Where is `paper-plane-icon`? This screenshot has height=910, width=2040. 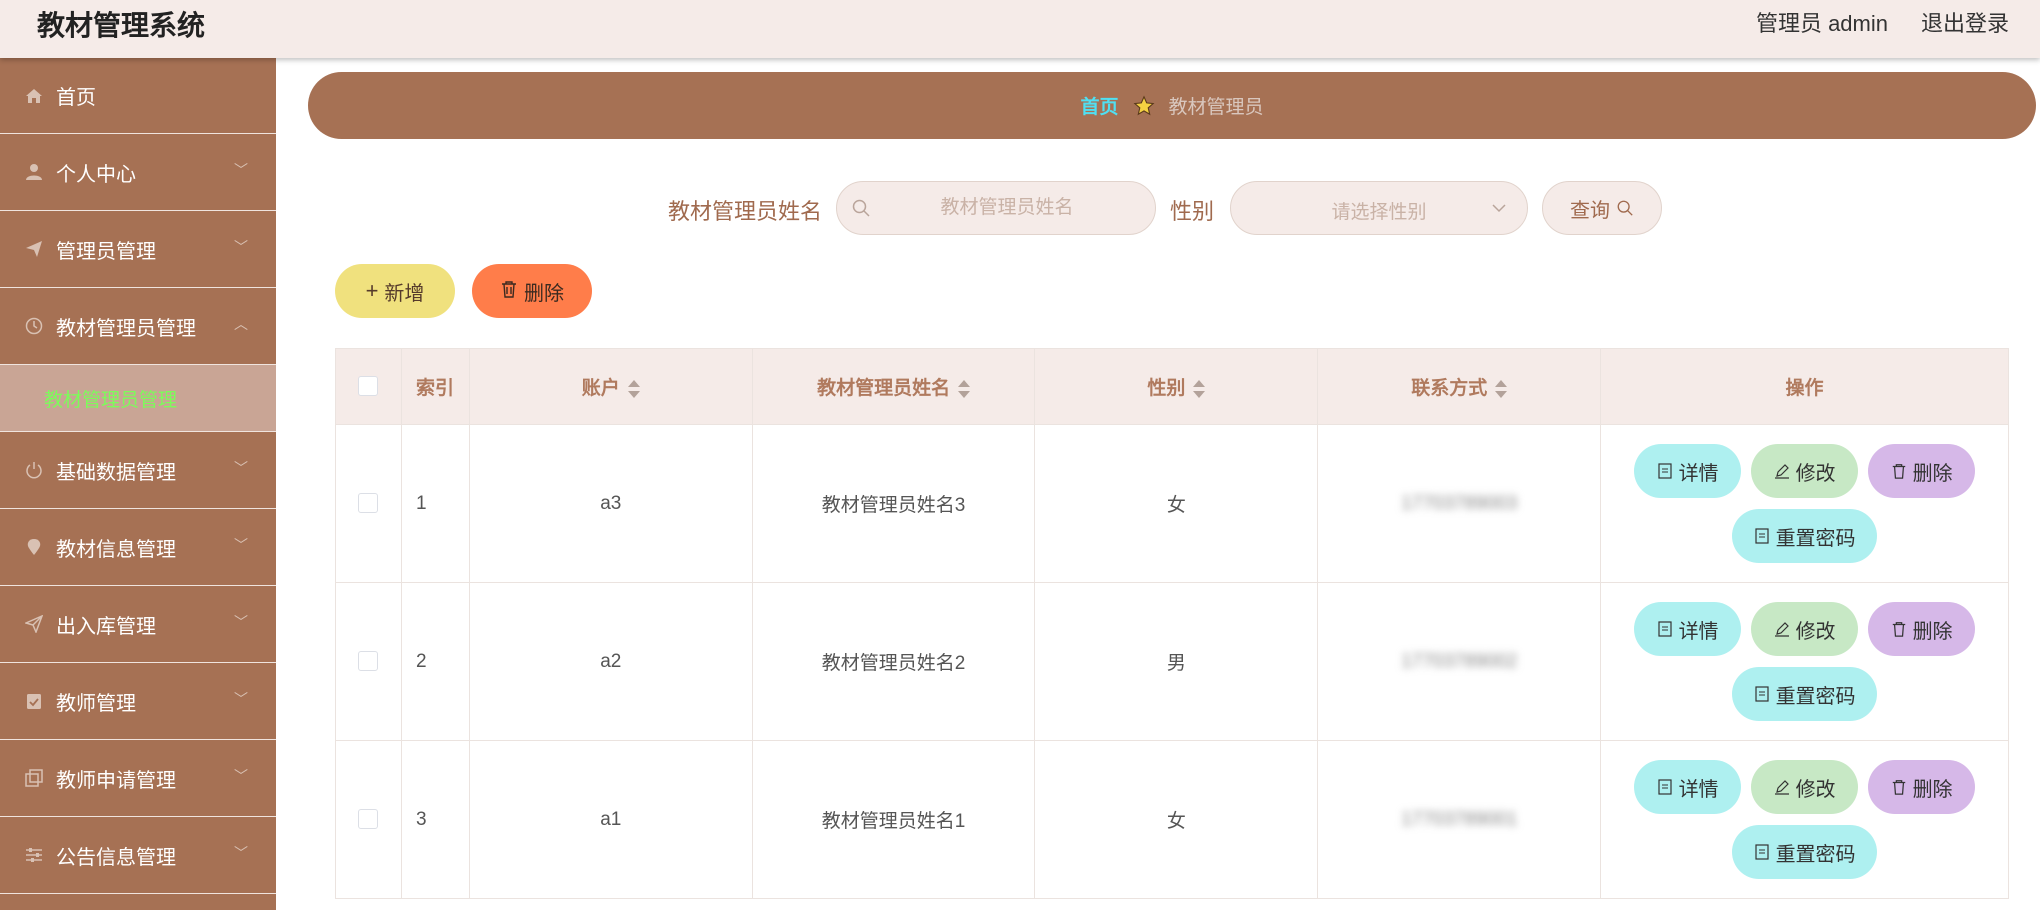 paper-plane-icon is located at coordinates (34, 624).